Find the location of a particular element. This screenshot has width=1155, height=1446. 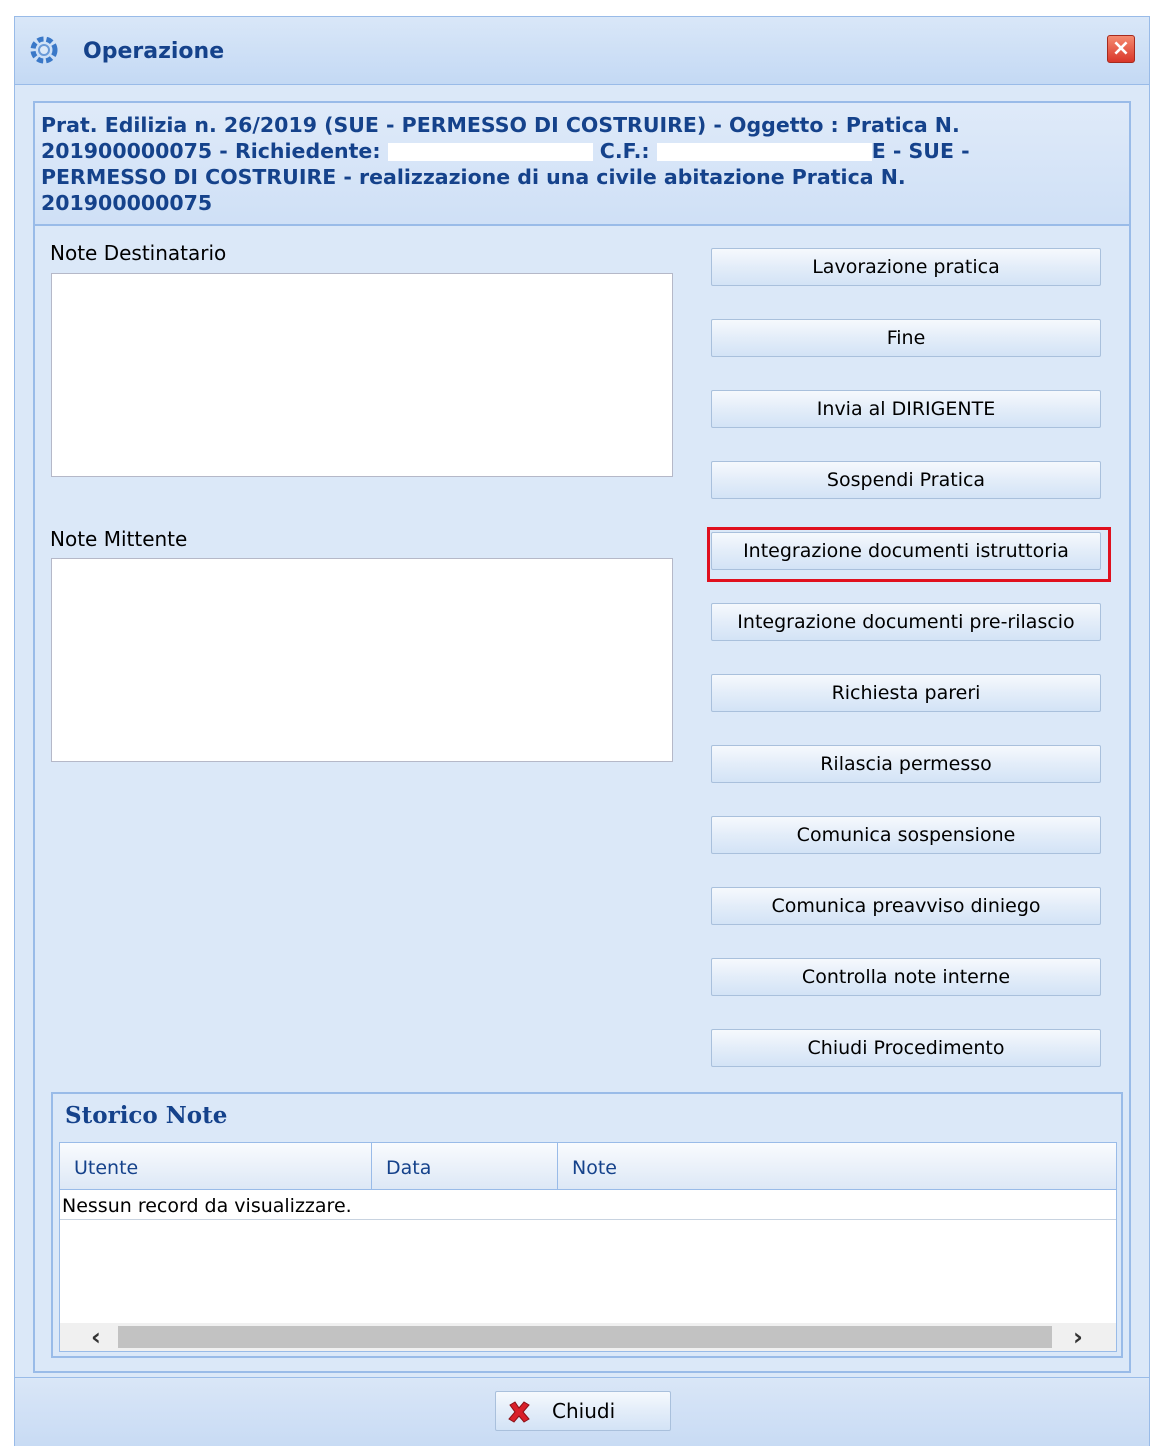

horizontal-scrollbar: ‹ › is located at coordinates (588, 1337).